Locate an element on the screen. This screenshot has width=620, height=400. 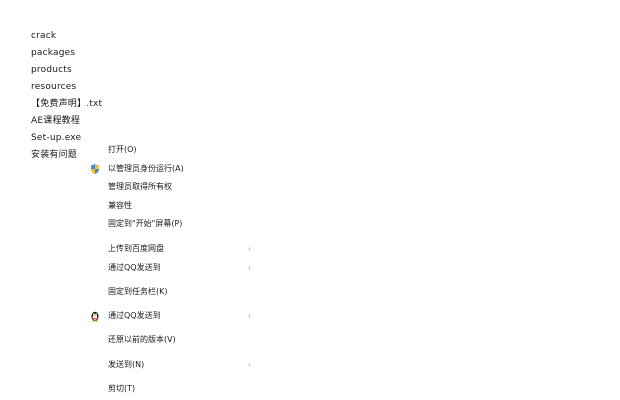
menu-item-label: 固定到"开始"屏幕(P) is located at coordinates (145, 223).